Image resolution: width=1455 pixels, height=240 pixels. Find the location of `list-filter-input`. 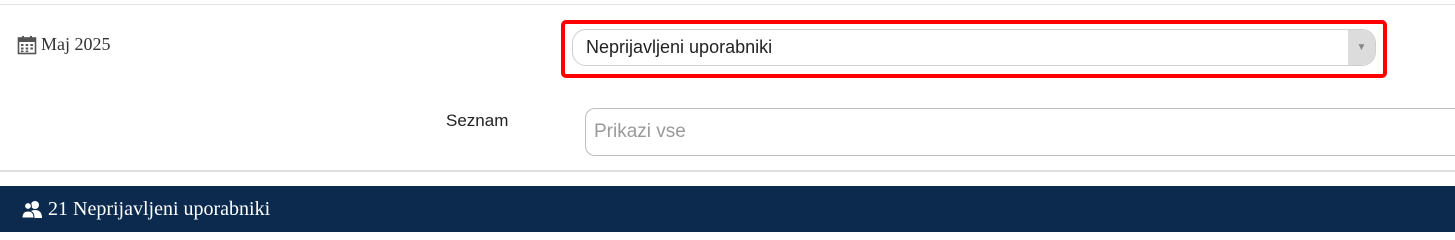

list-filter-input is located at coordinates (1020, 132).